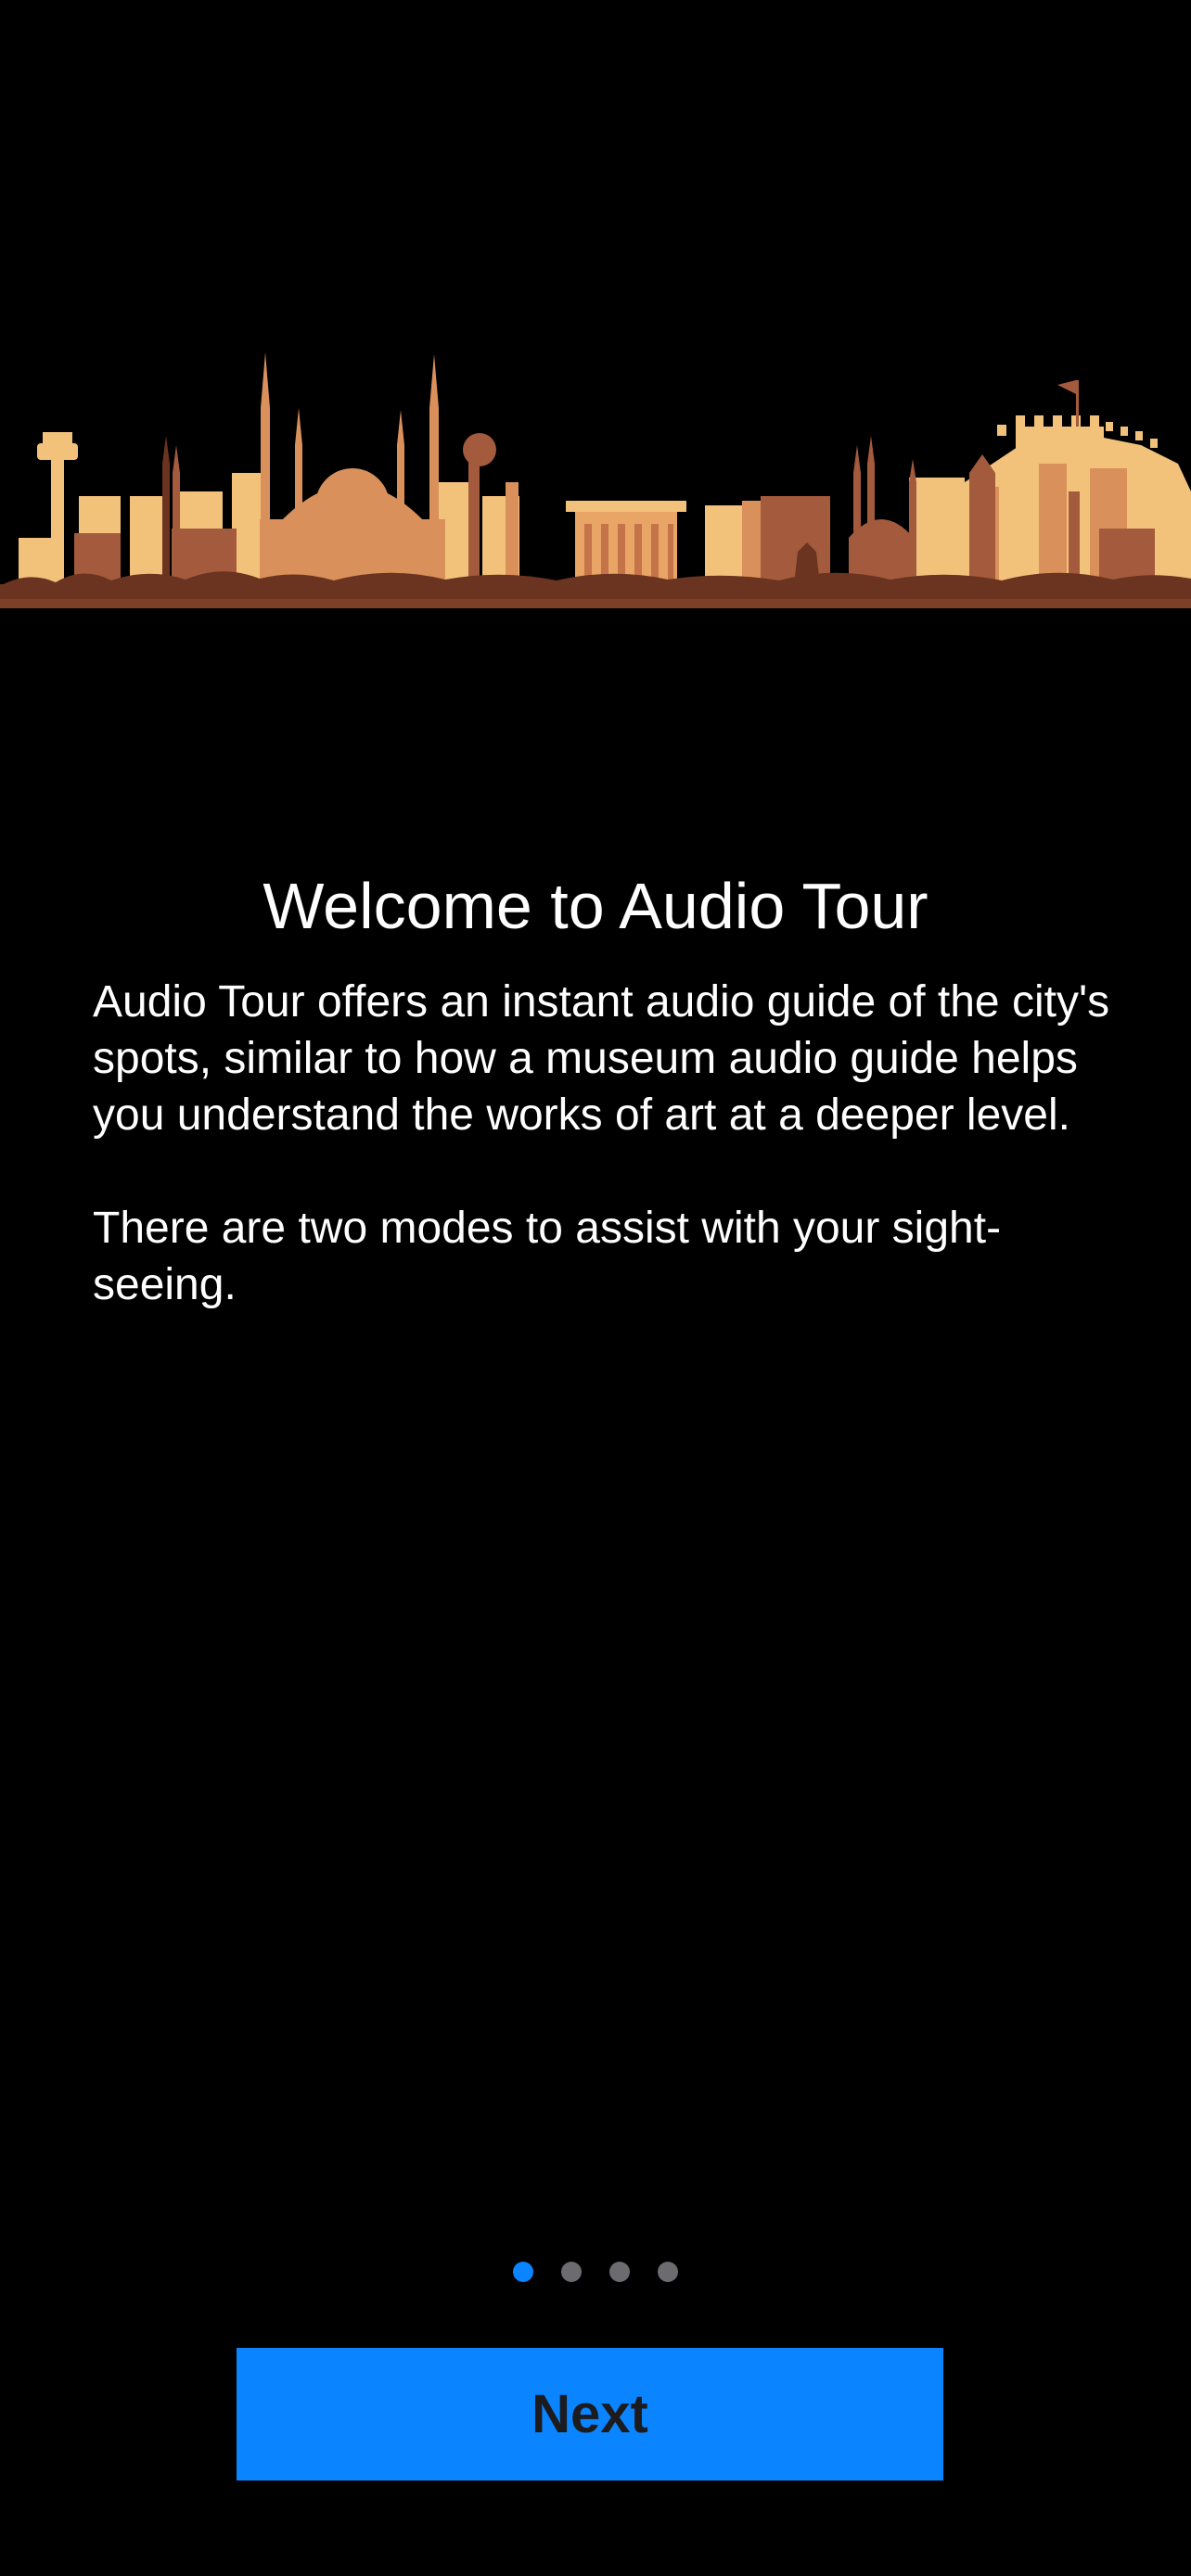 This screenshot has width=1191, height=2576. Describe the element at coordinates (595, 480) in the screenshot. I see `skyline-graphic` at that location.